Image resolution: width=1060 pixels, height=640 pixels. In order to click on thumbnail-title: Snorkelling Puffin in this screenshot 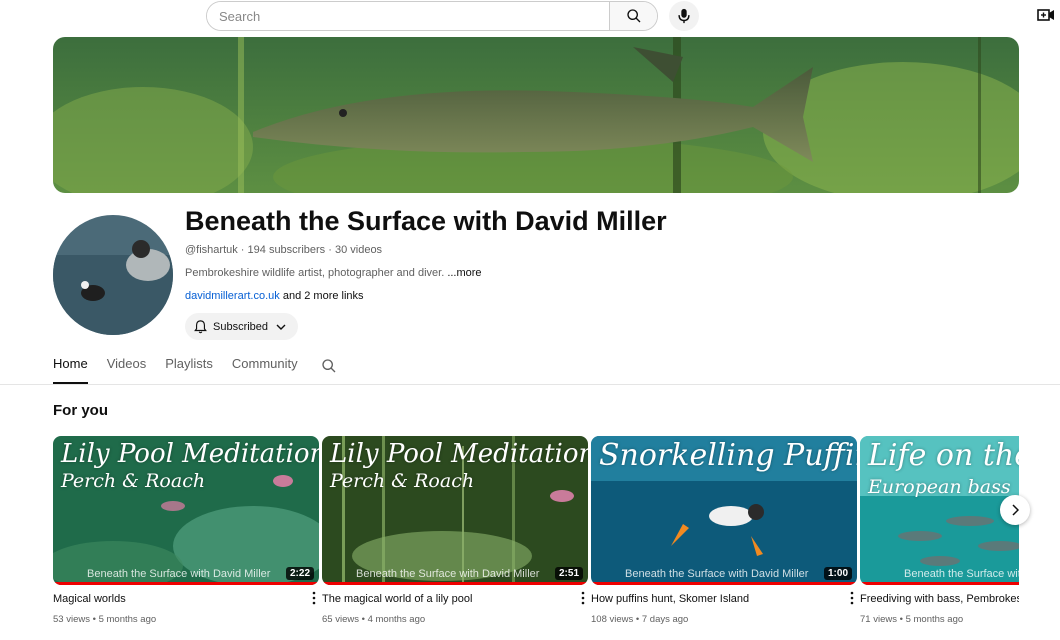, I will do `click(728, 455)`.